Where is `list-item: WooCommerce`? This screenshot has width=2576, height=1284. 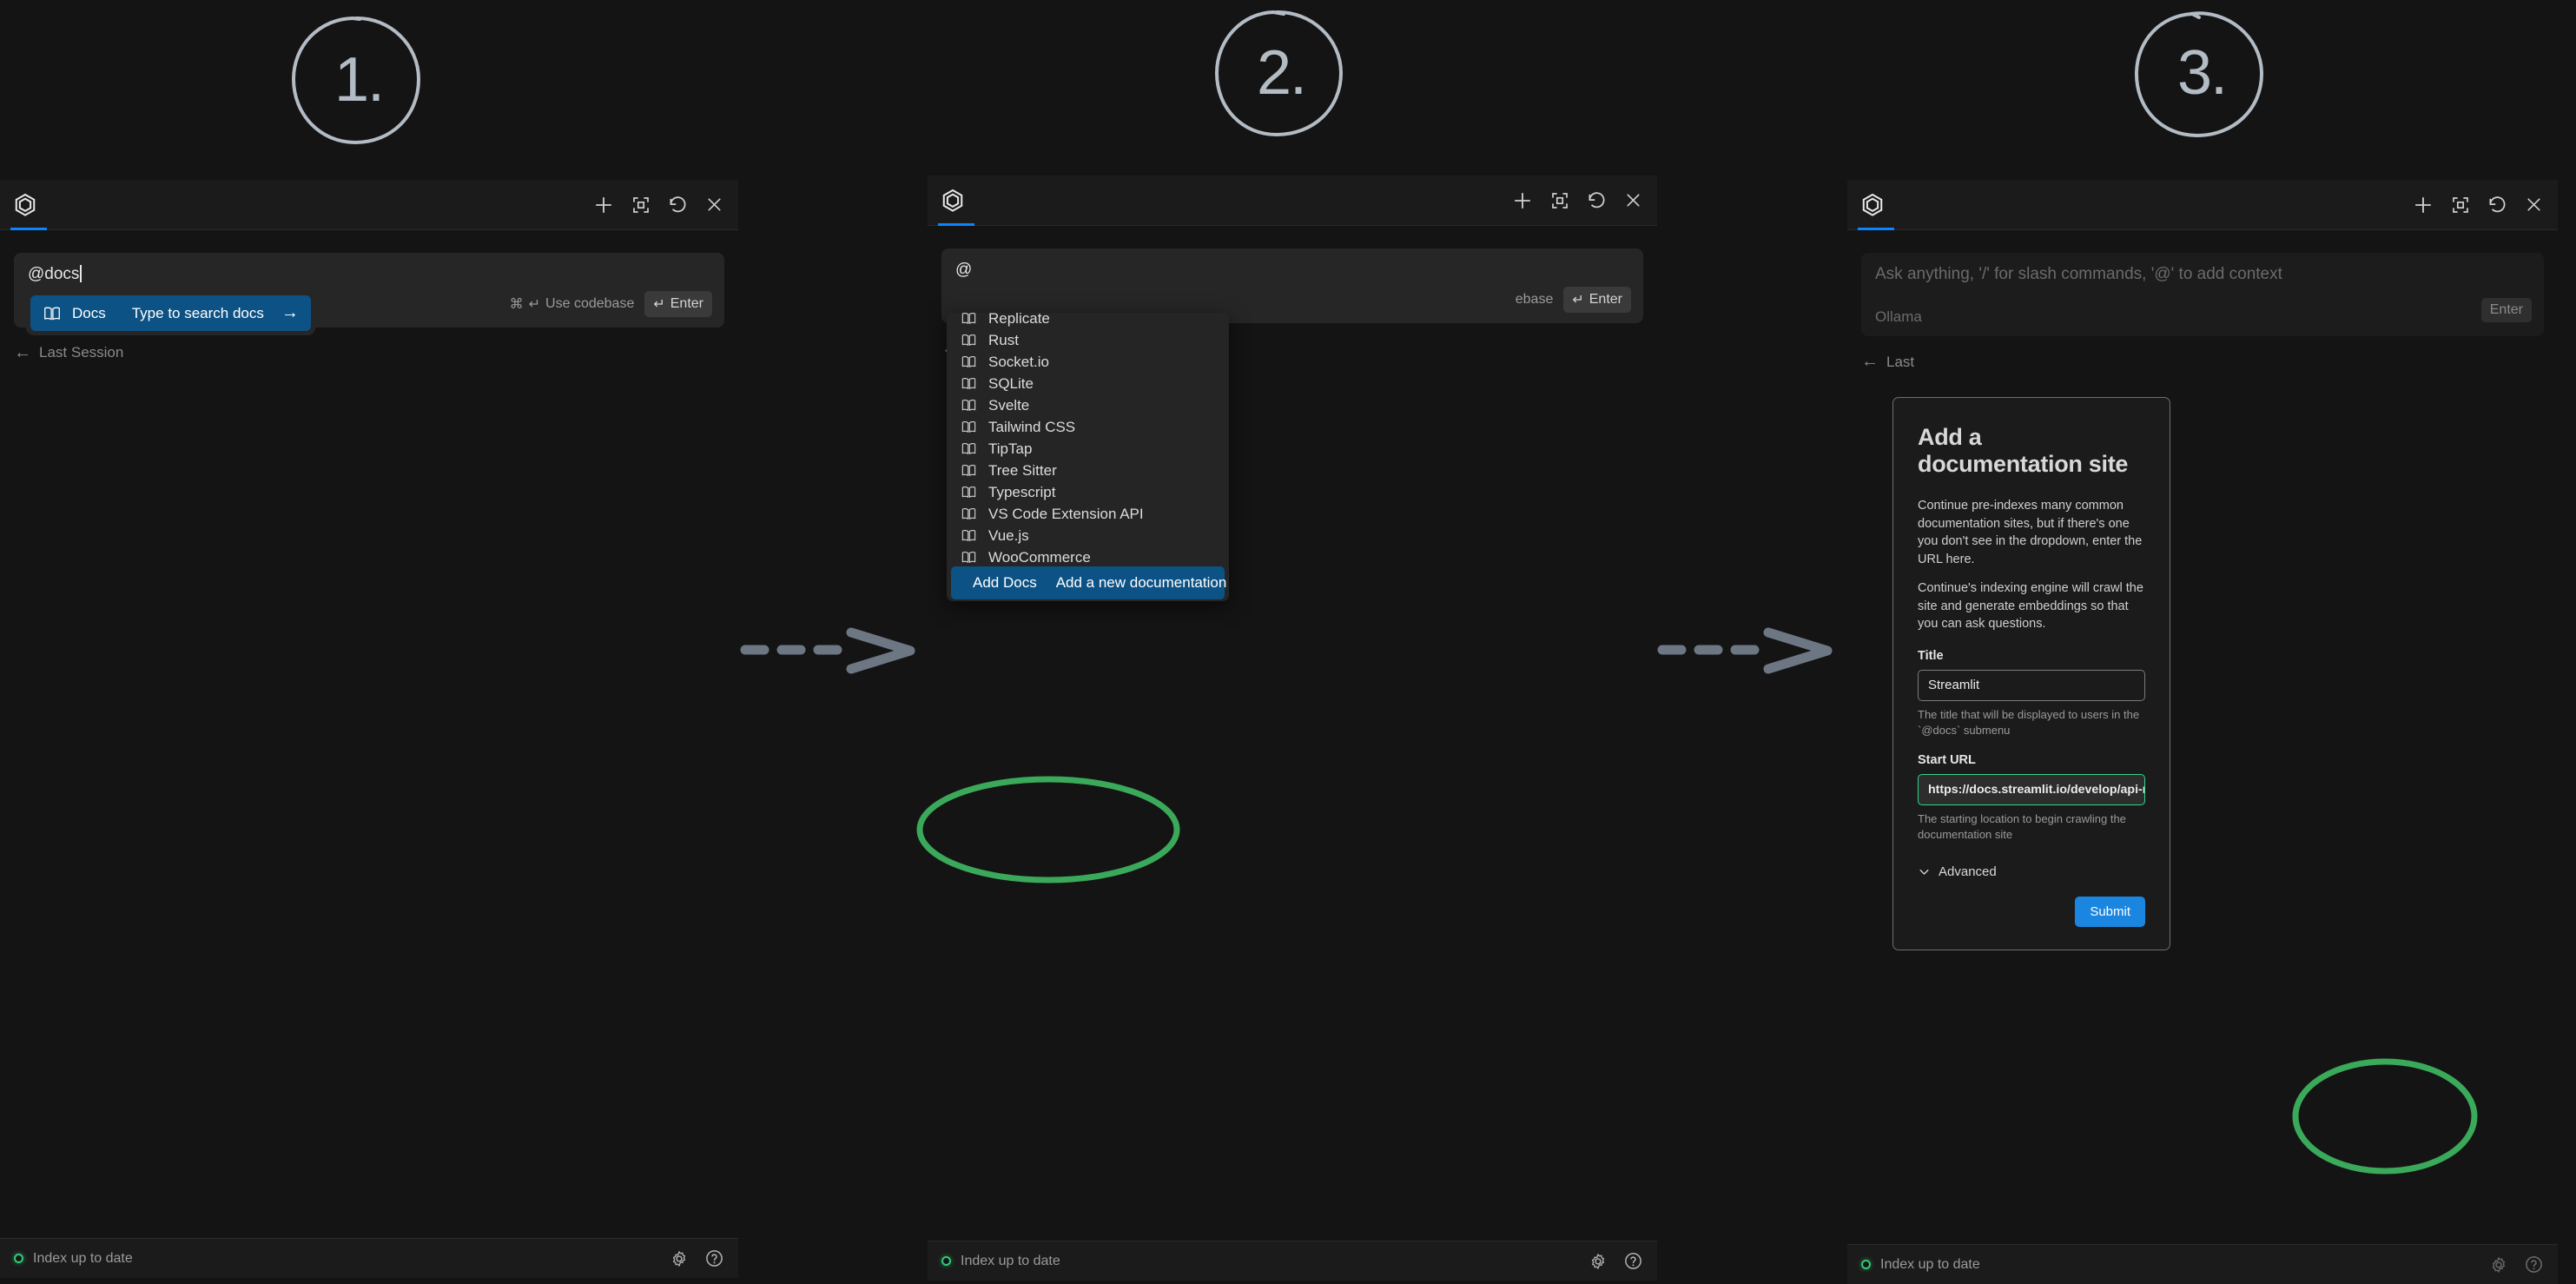 list-item: WooCommerce is located at coordinates (1088, 555).